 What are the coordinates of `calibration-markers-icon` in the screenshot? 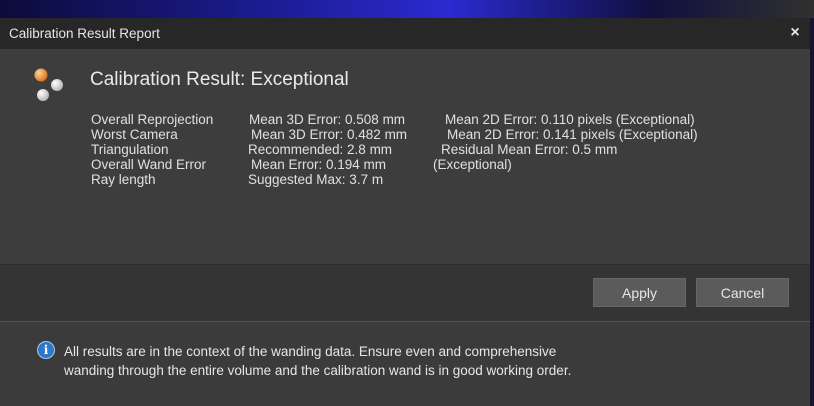 It's located at (48, 84).